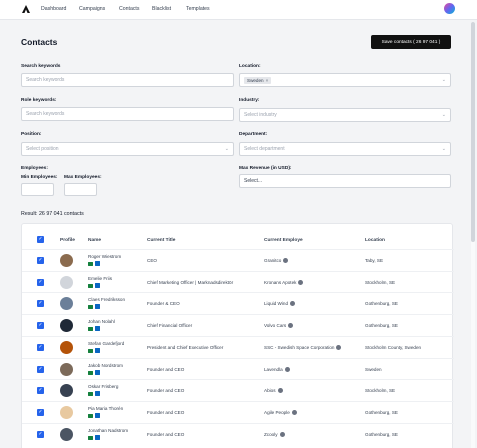  What do you see at coordinates (238, 260) in the screenshot?
I see `table-row: ✓ Roger Wiestrom CEO Granitco Taby, SE` at bounding box center [238, 260].